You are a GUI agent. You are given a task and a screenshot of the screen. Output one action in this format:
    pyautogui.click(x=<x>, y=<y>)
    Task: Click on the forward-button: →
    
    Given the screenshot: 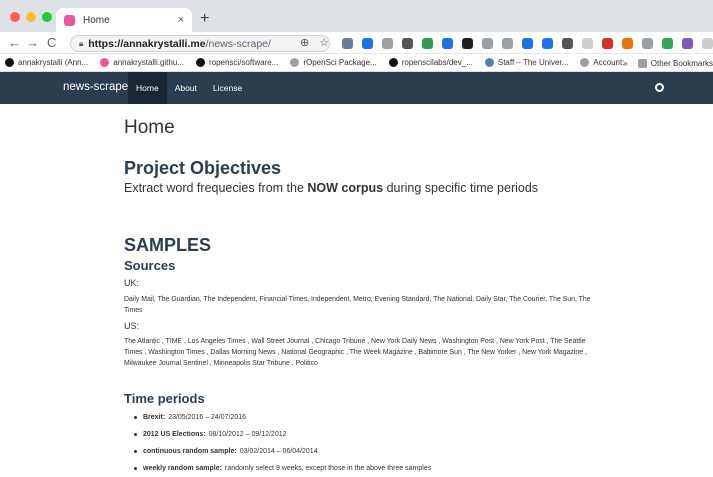 What is the action you would take?
    pyautogui.click(x=32, y=43)
    